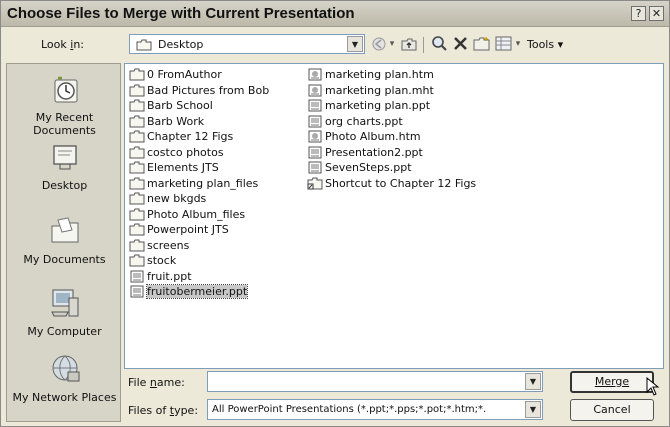  I want to click on file-list-item-name: screens, so click(168, 245).